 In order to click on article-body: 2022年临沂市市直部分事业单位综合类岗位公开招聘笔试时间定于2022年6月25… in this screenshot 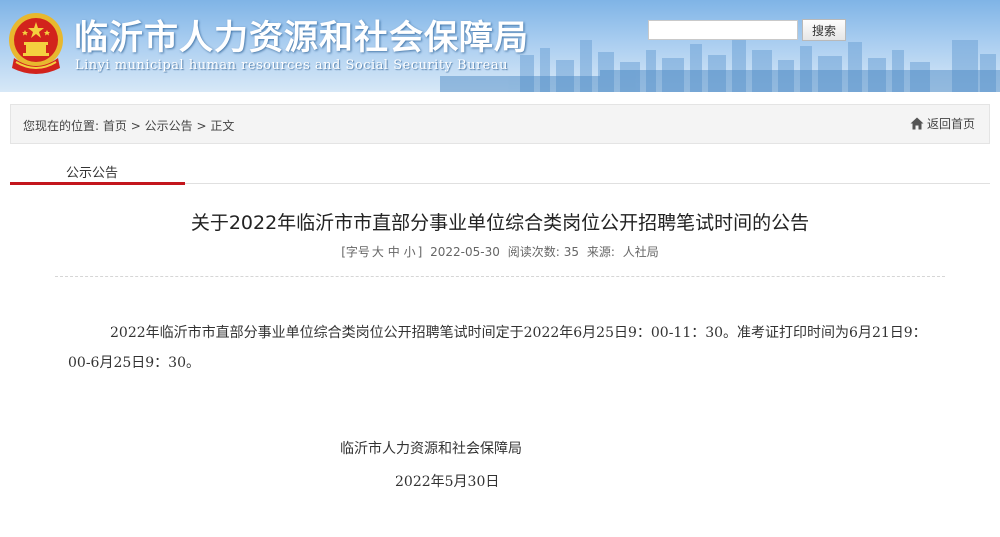, I will do `click(497, 348)`.